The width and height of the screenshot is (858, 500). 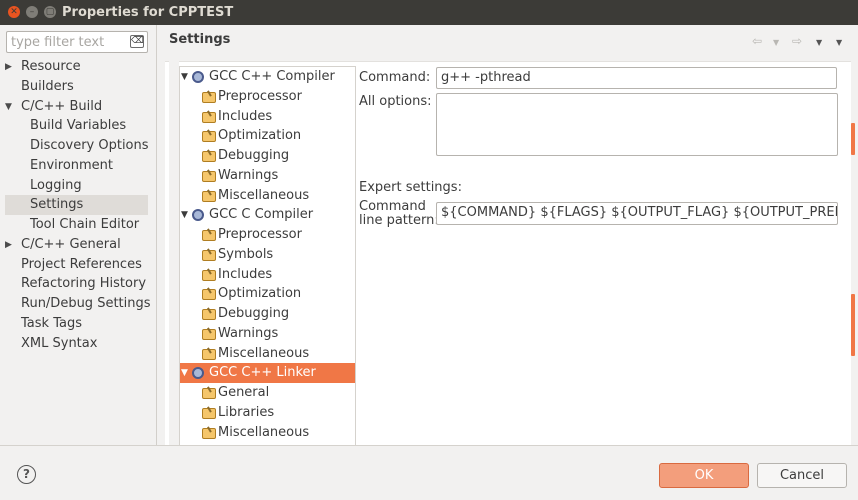 What do you see at coordinates (174, 253) in the screenshot?
I see `panel-gutter` at bounding box center [174, 253].